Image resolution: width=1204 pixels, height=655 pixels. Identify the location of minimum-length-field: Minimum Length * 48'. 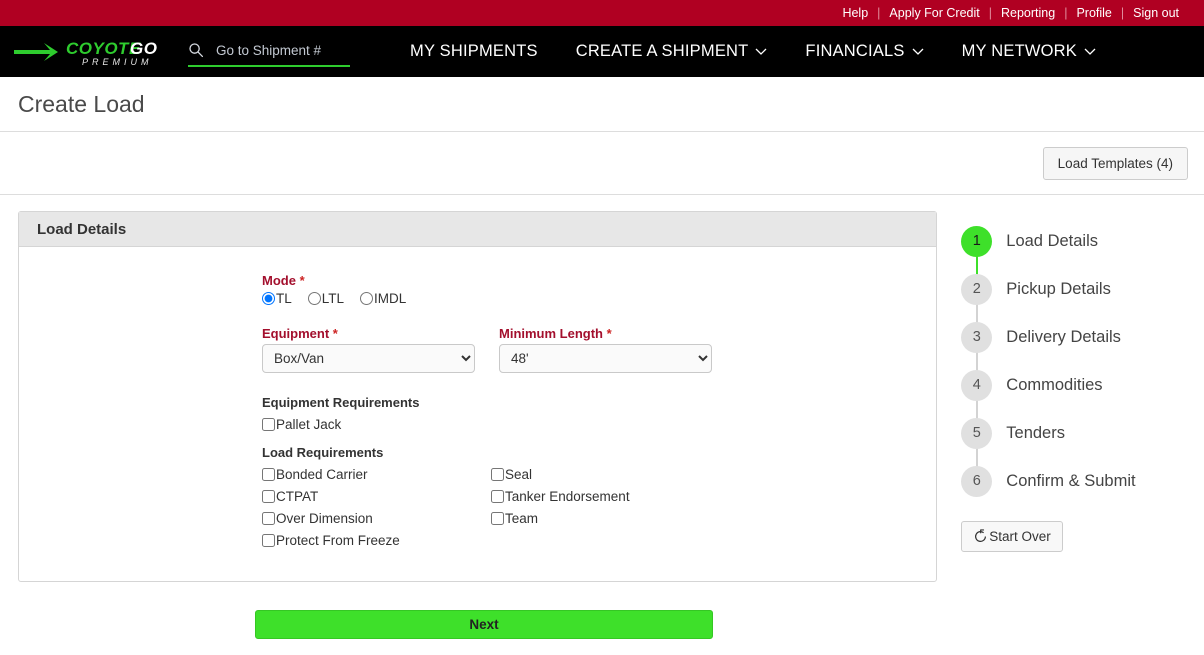
(605, 349).